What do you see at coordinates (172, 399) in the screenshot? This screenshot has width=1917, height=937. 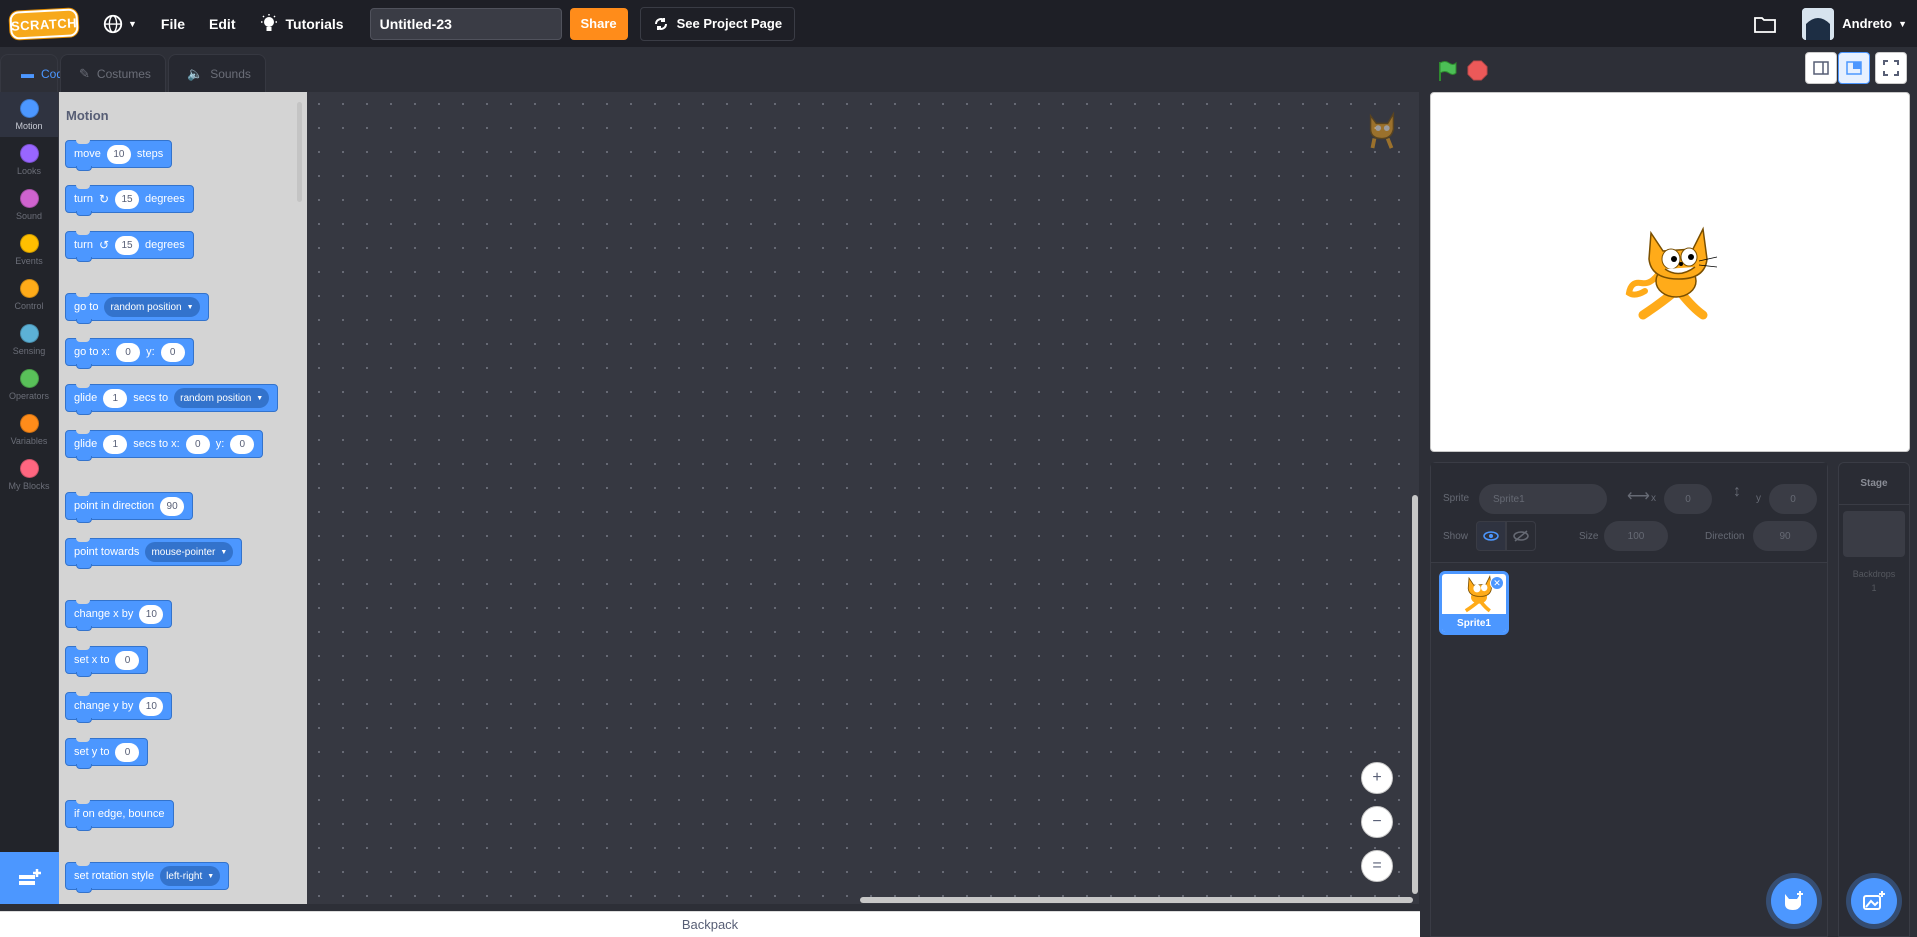 I see `block-glide-to: glide 1 secs to random position ▼` at bounding box center [172, 399].